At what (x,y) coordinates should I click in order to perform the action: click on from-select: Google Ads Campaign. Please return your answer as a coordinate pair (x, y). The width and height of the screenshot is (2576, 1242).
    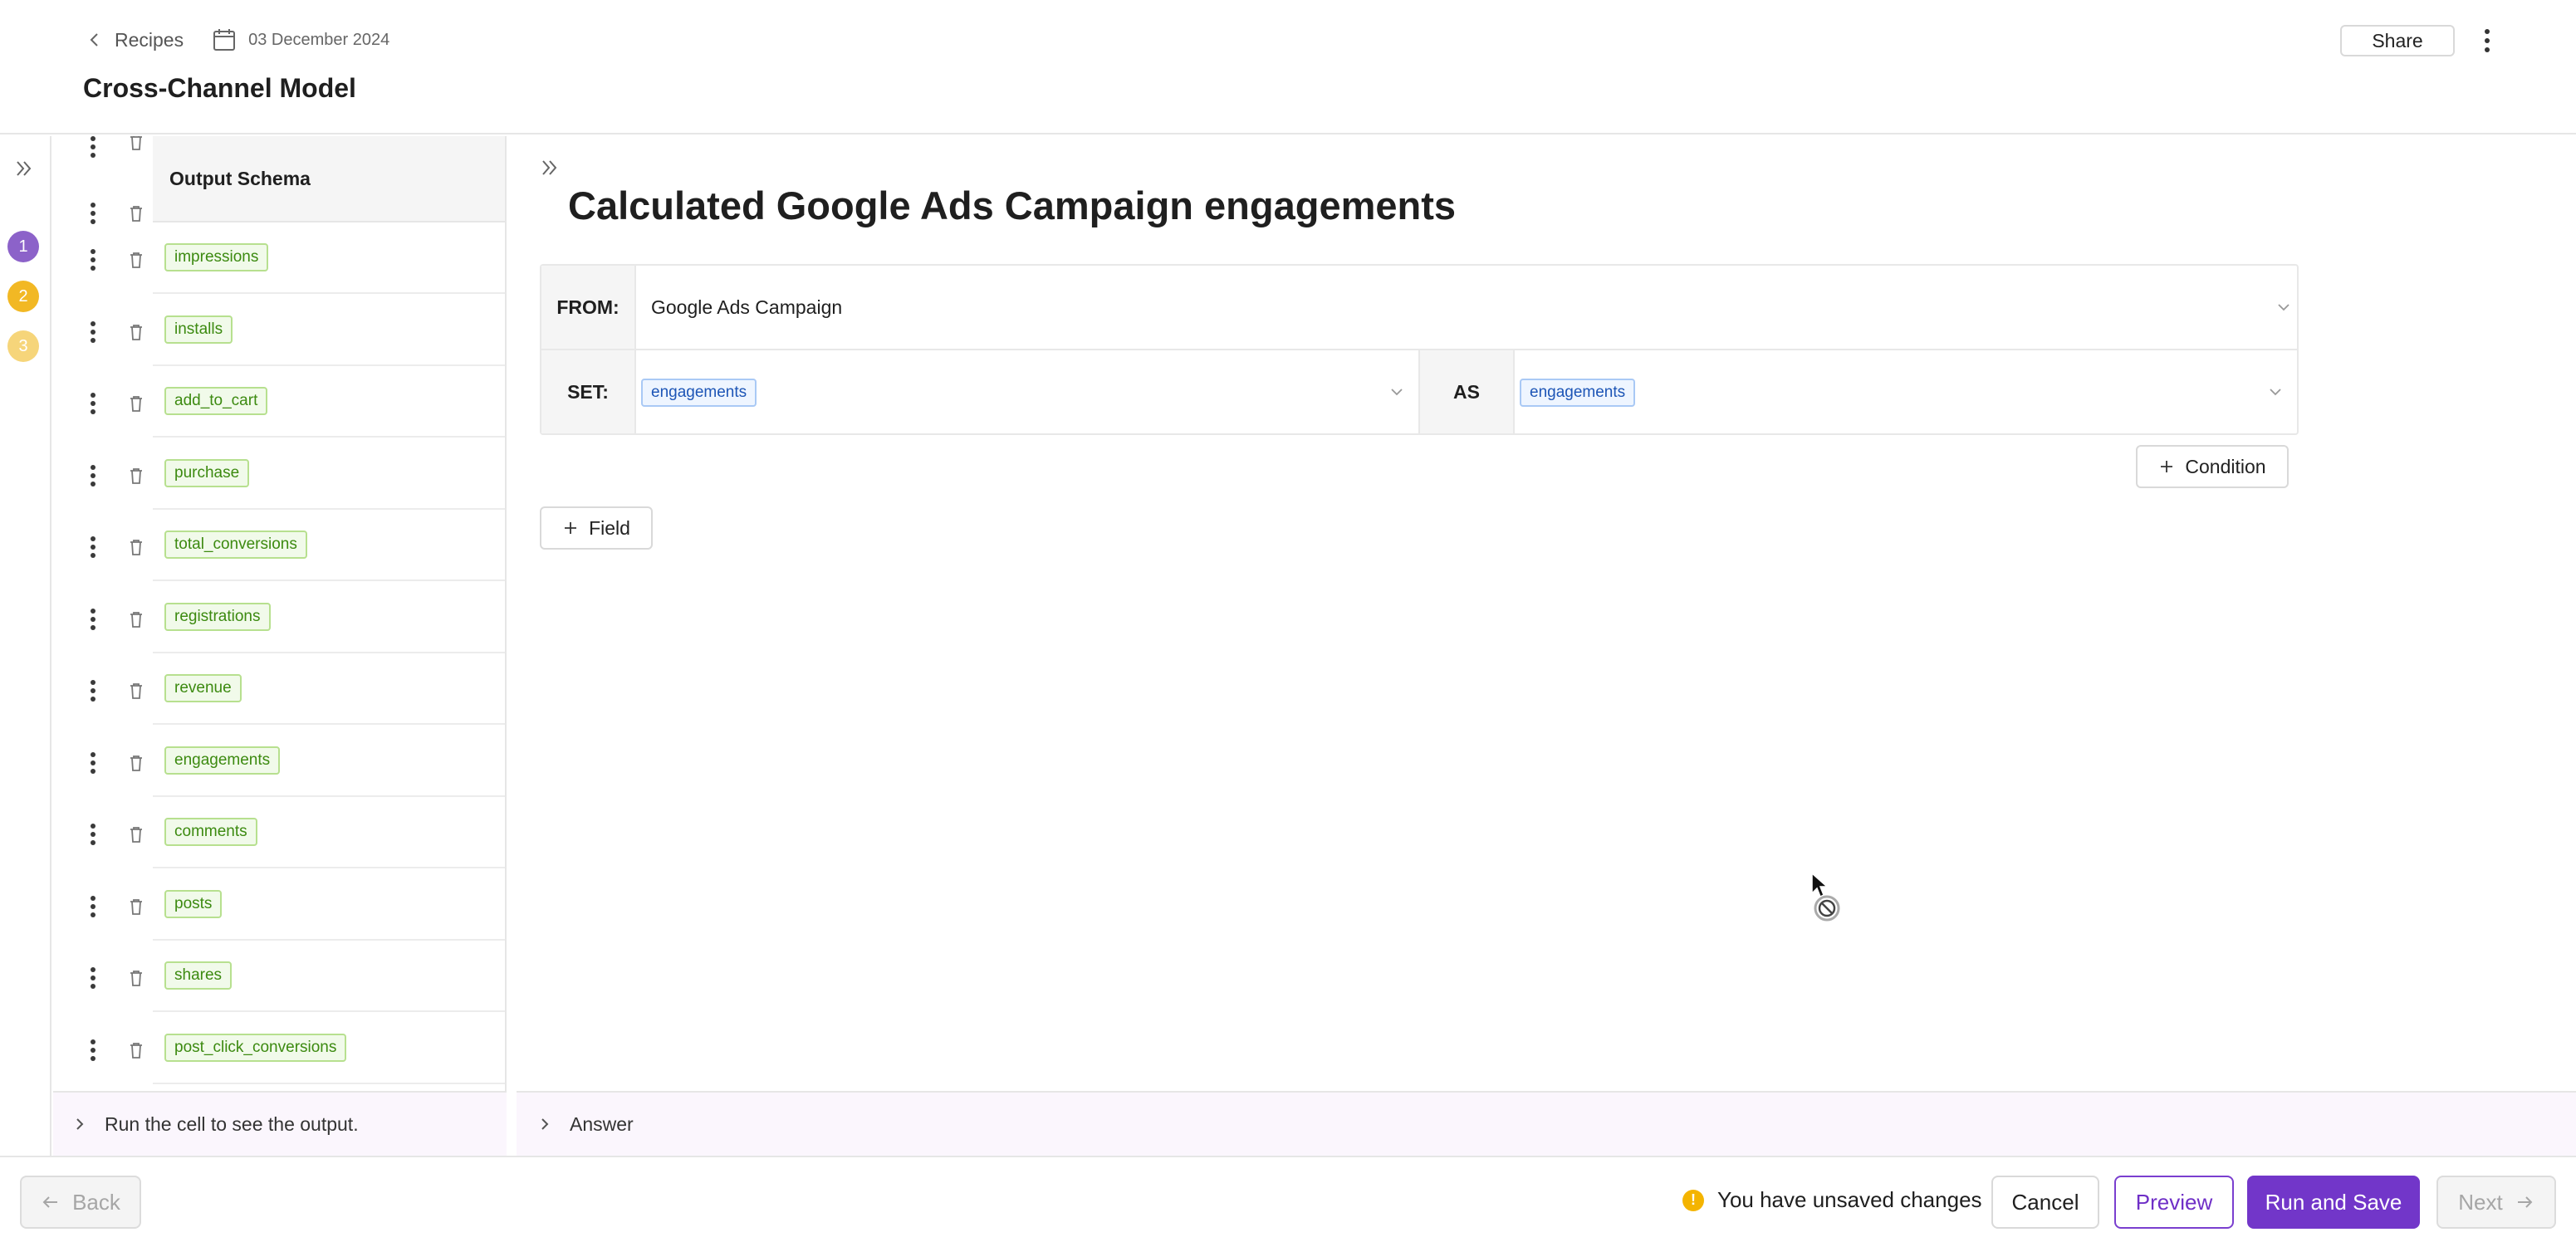
    Looking at the image, I should click on (1468, 307).